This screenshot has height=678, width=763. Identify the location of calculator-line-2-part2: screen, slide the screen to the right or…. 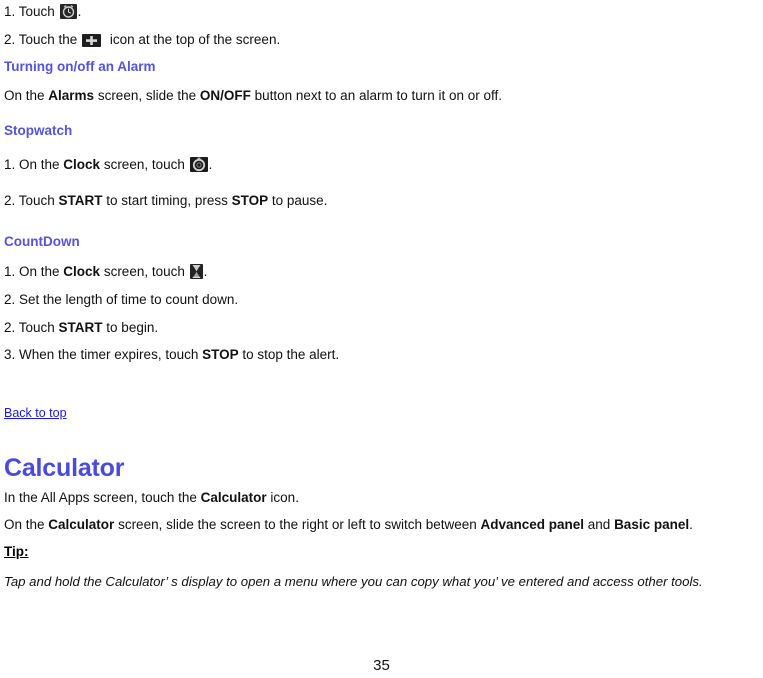
(297, 524).